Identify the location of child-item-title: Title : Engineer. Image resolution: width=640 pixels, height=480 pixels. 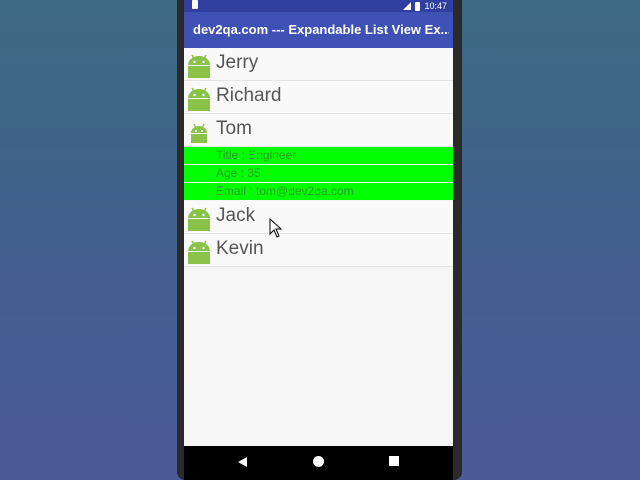
(318, 156).